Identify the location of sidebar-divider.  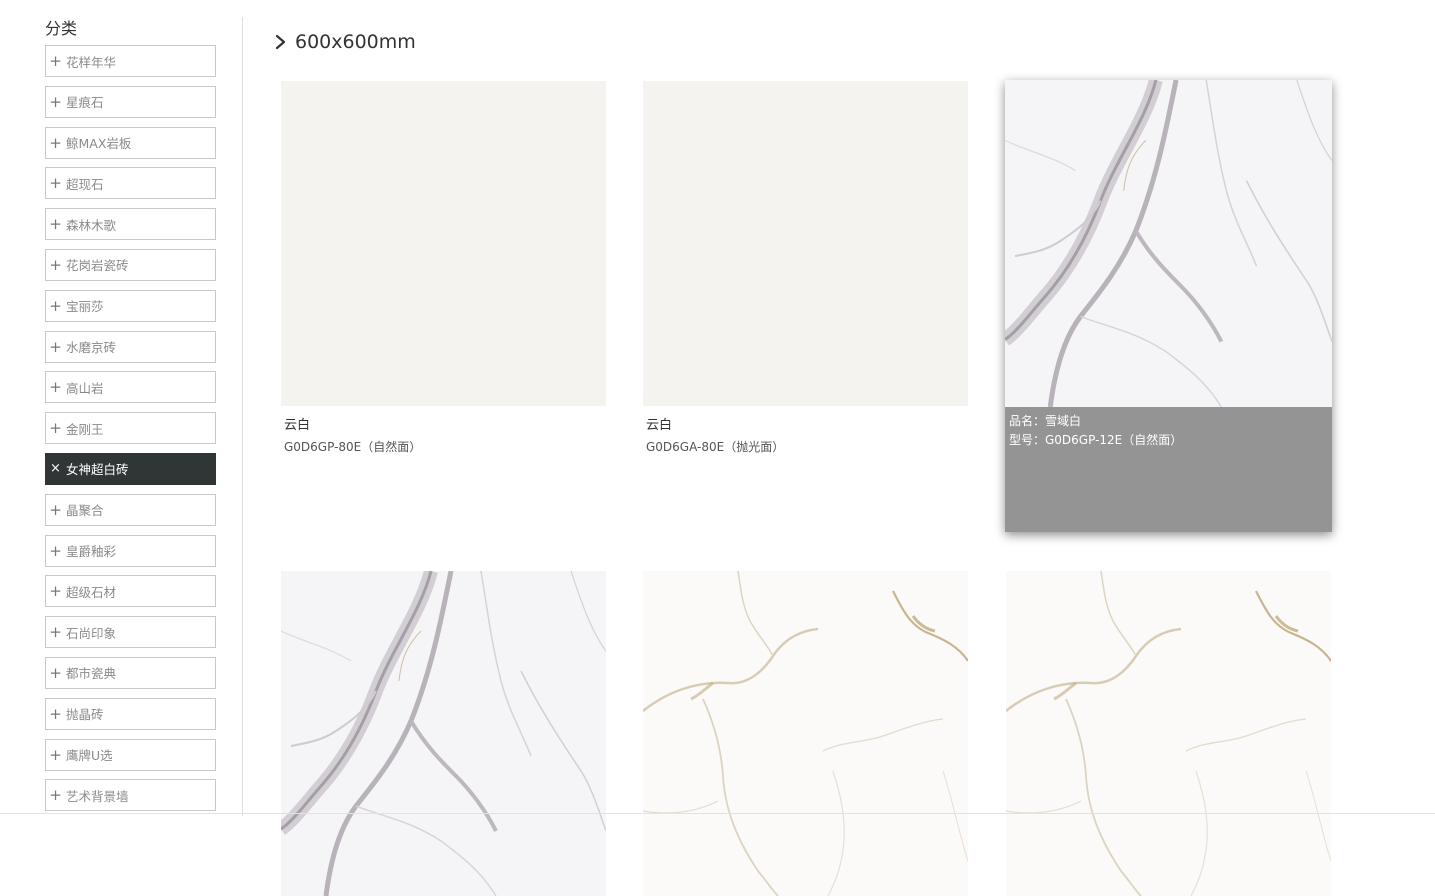
(242, 416).